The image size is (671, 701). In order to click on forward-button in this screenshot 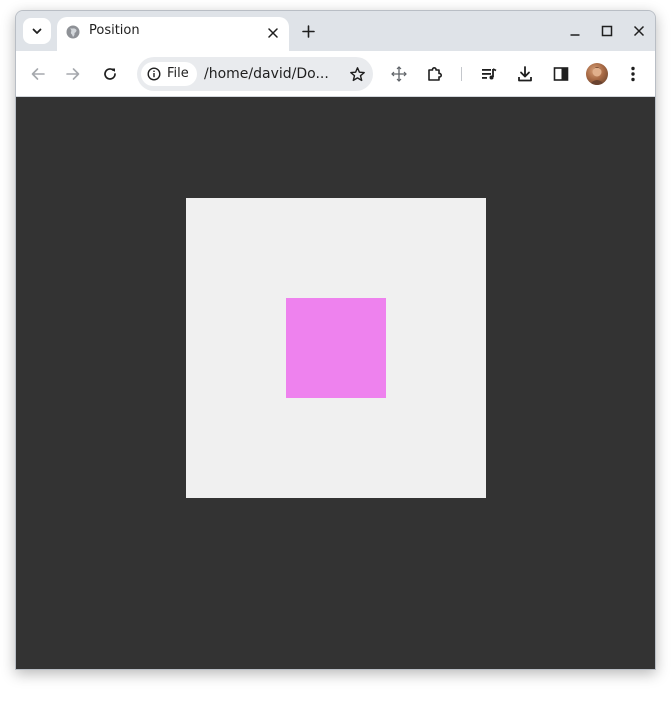, I will do `click(73, 74)`.